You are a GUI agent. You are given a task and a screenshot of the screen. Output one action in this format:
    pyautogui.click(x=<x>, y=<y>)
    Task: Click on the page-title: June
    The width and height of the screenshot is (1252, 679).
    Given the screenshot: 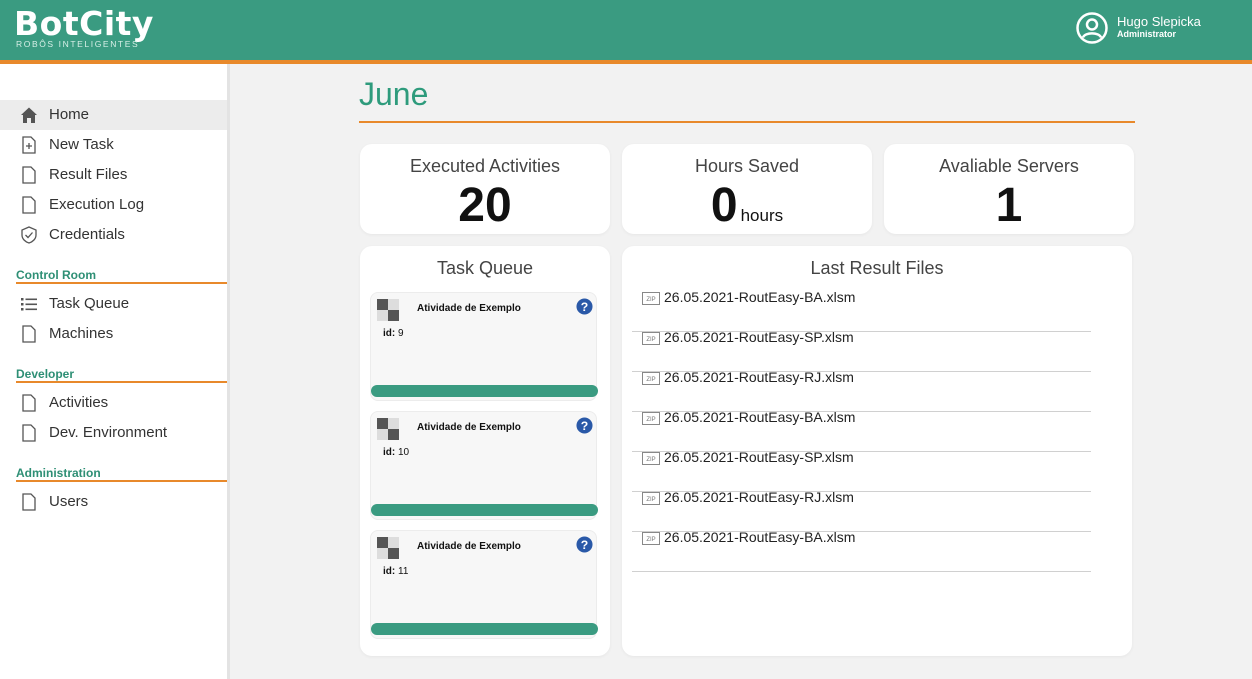 What is the action you would take?
    pyautogui.click(x=394, y=94)
    